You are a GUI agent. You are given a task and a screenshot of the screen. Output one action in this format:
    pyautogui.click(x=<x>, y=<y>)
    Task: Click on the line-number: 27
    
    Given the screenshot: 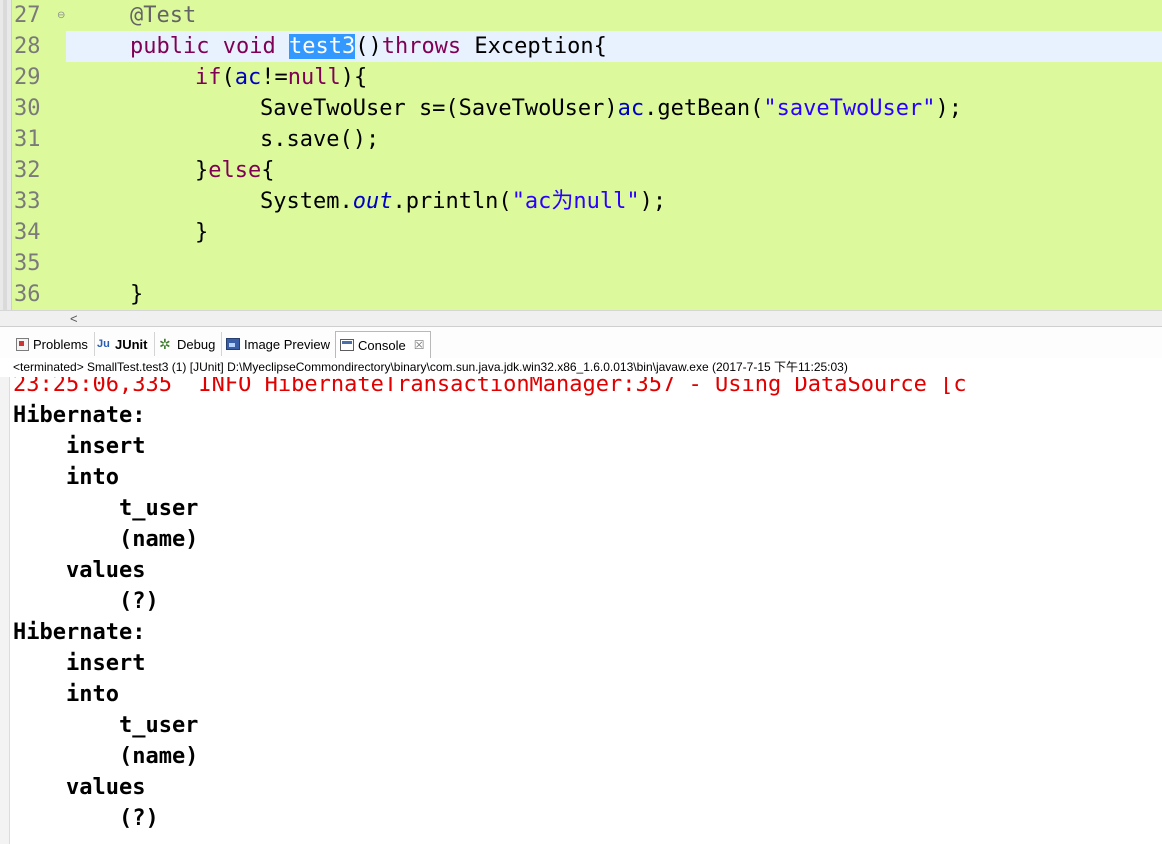 What is the action you would take?
    pyautogui.click(x=27, y=15)
    